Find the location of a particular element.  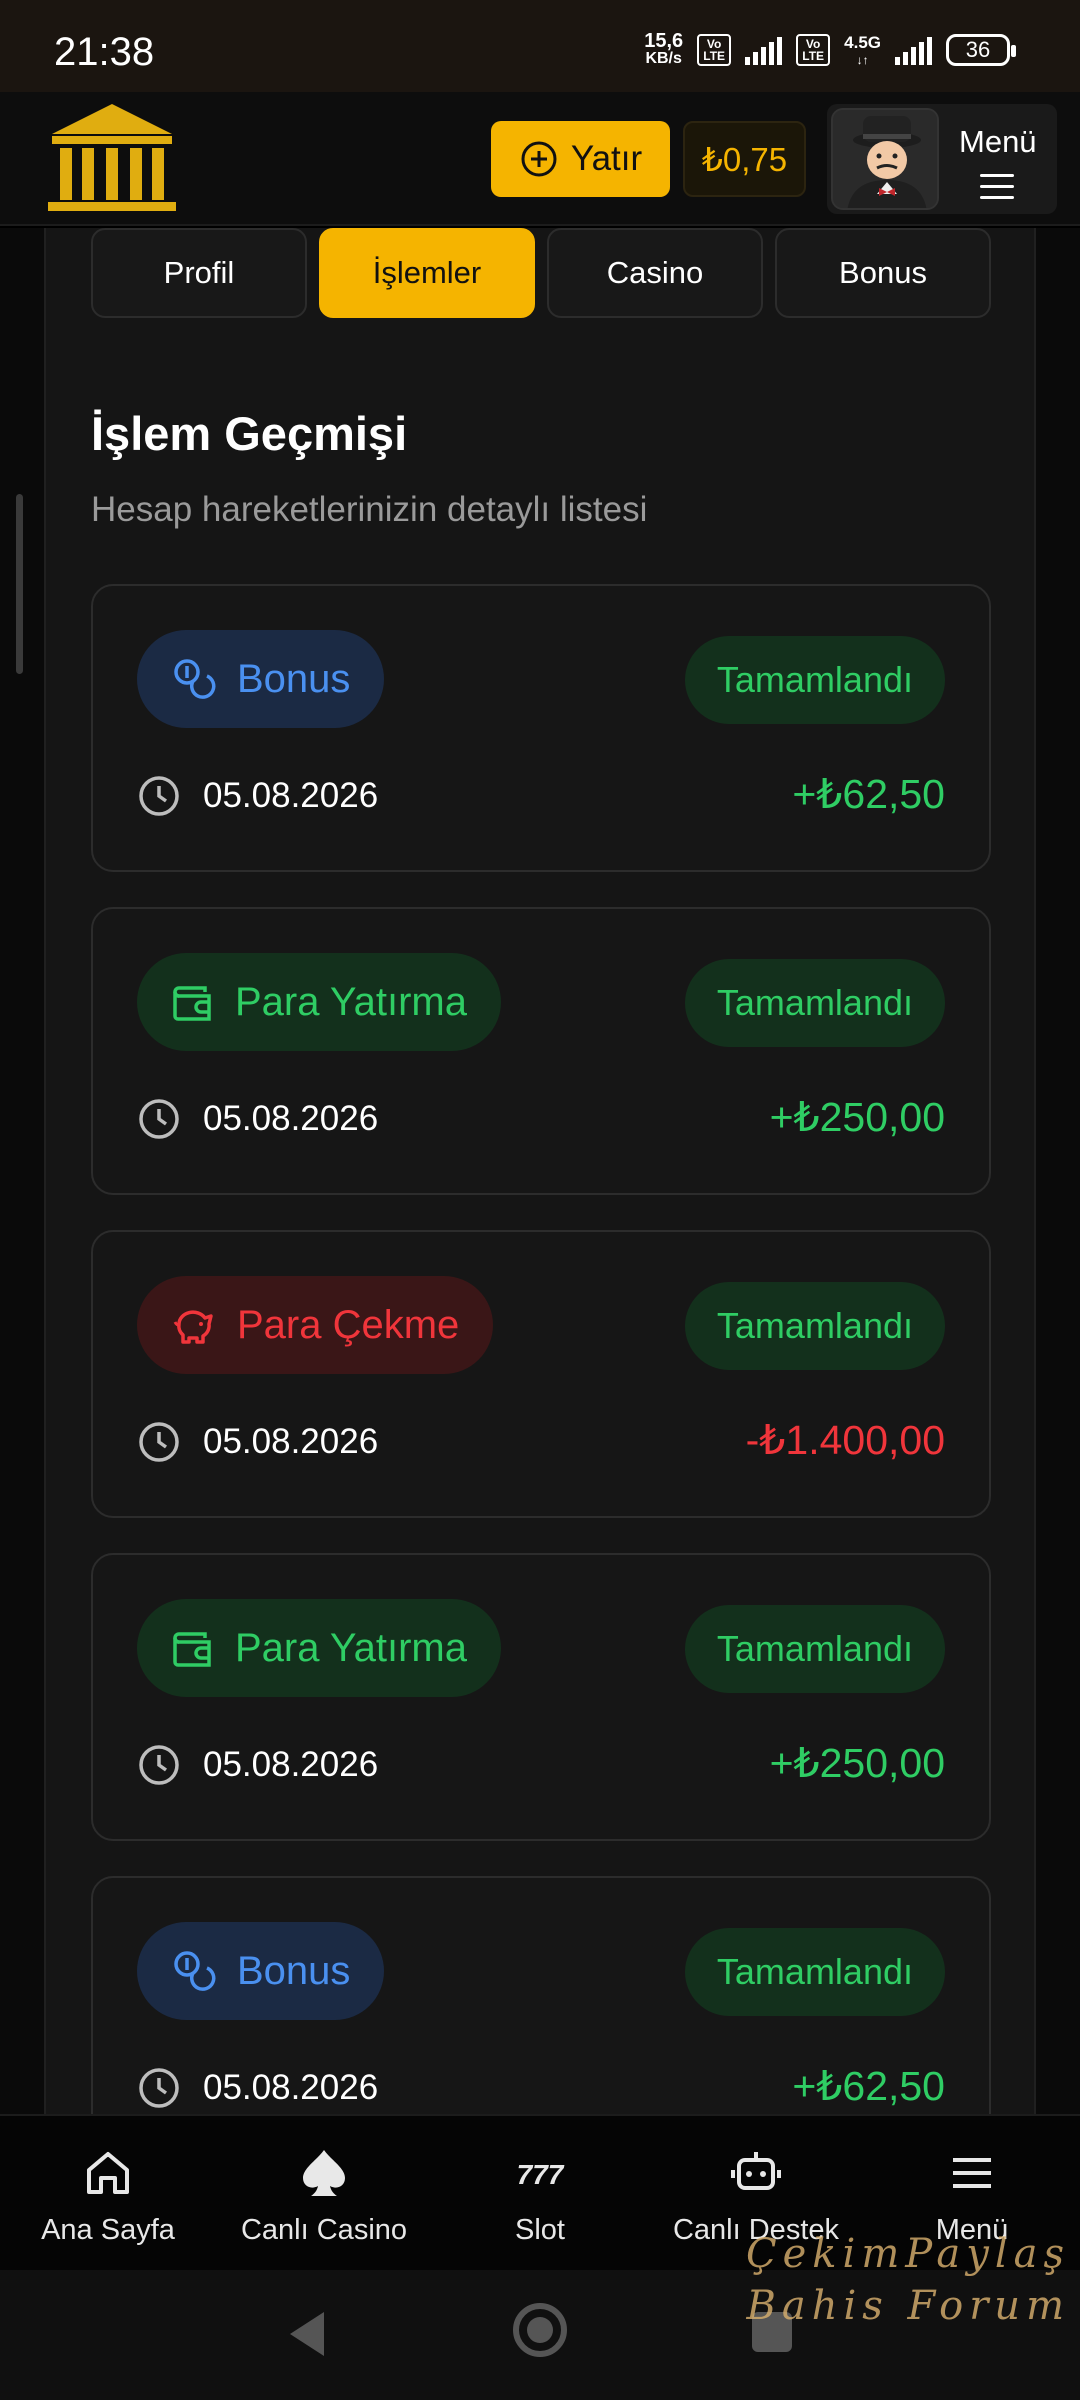

status-icons: 15,6 KB/s Vo LTE Vo LTE 4.5G ↓↑ 36 is located at coordinates (830, 49).